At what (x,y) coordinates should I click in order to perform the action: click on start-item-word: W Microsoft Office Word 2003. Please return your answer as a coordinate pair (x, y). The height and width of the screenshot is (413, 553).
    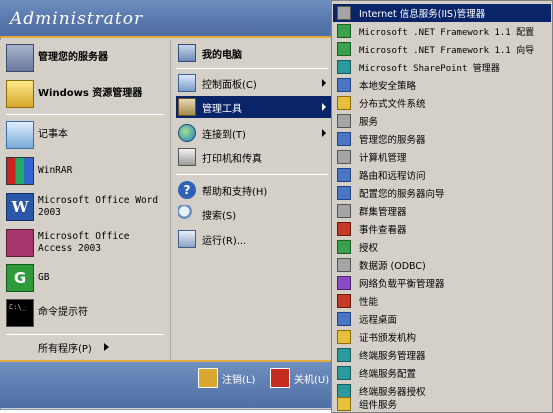
    Looking at the image, I should click on (86, 207).